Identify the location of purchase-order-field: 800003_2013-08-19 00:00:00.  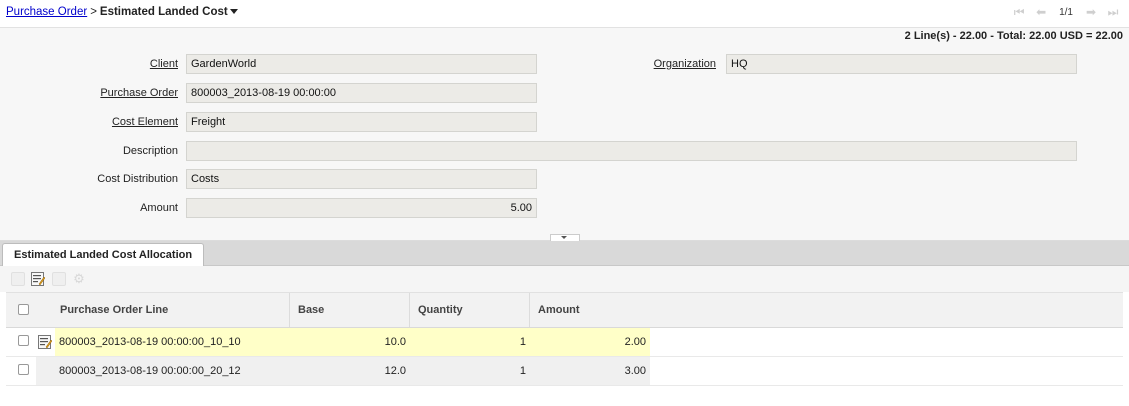
(361, 93).